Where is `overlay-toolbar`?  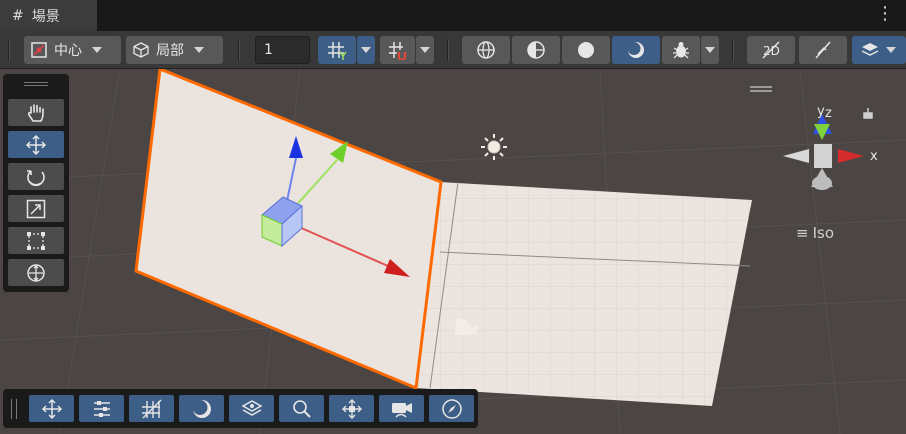 overlay-toolbar is located at coordinates (240, 408).